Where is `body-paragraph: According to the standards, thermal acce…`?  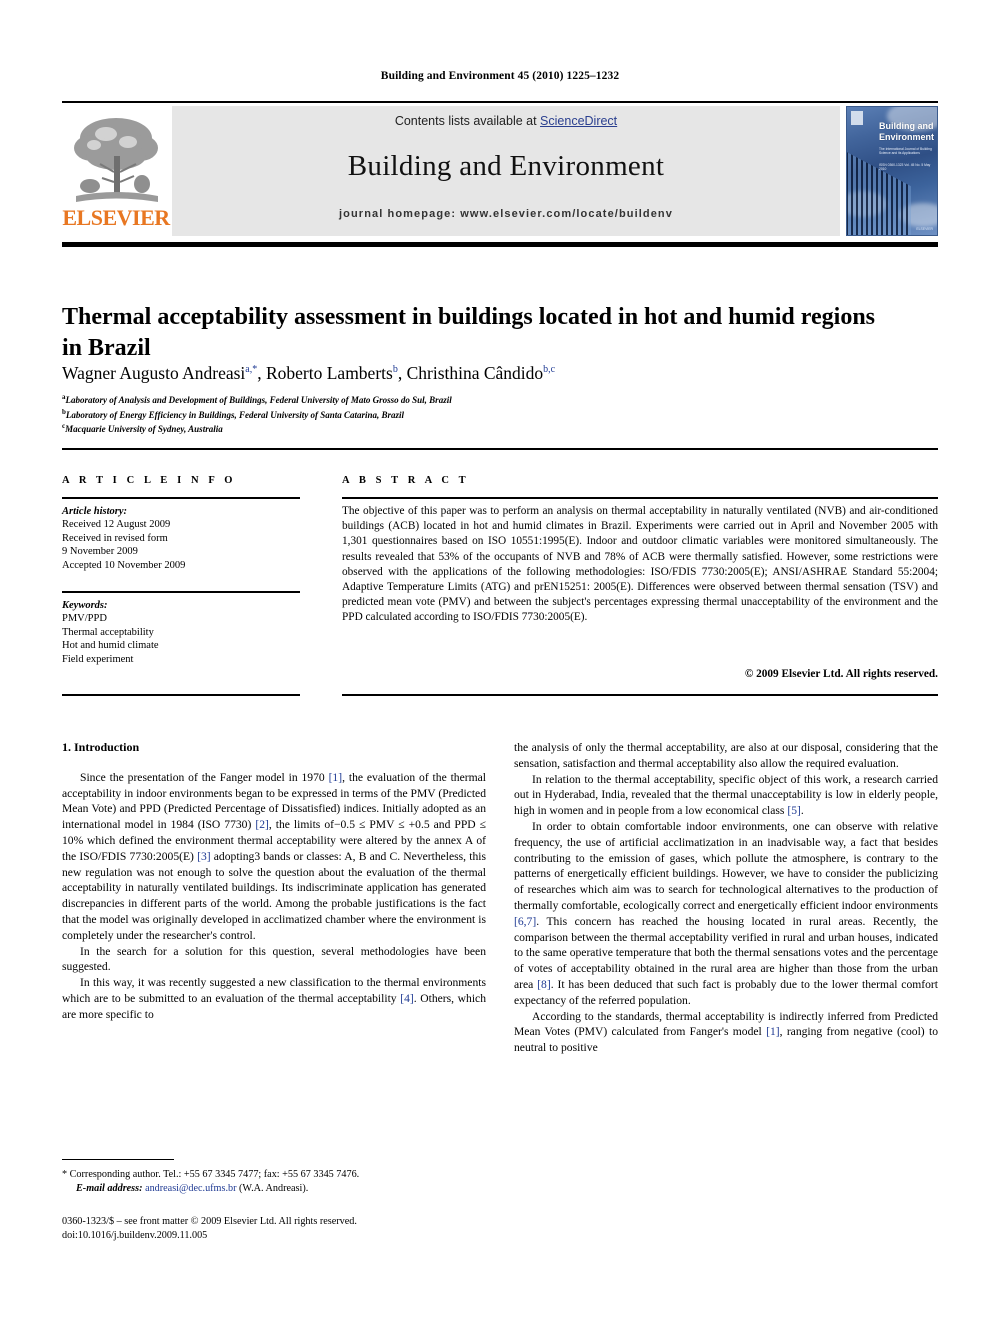
body-paragraph: According to the standards, thermal acce… is located at coordinates (726, 1032).